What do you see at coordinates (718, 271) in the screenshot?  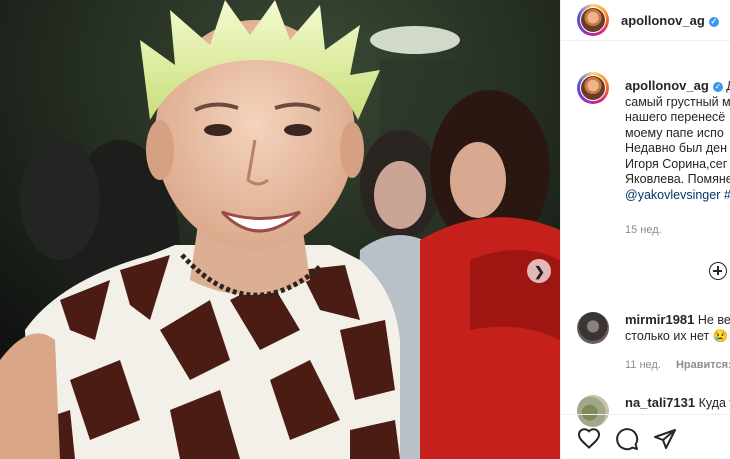 I see `plus-circle-icon` at bounding box center [718, 271].